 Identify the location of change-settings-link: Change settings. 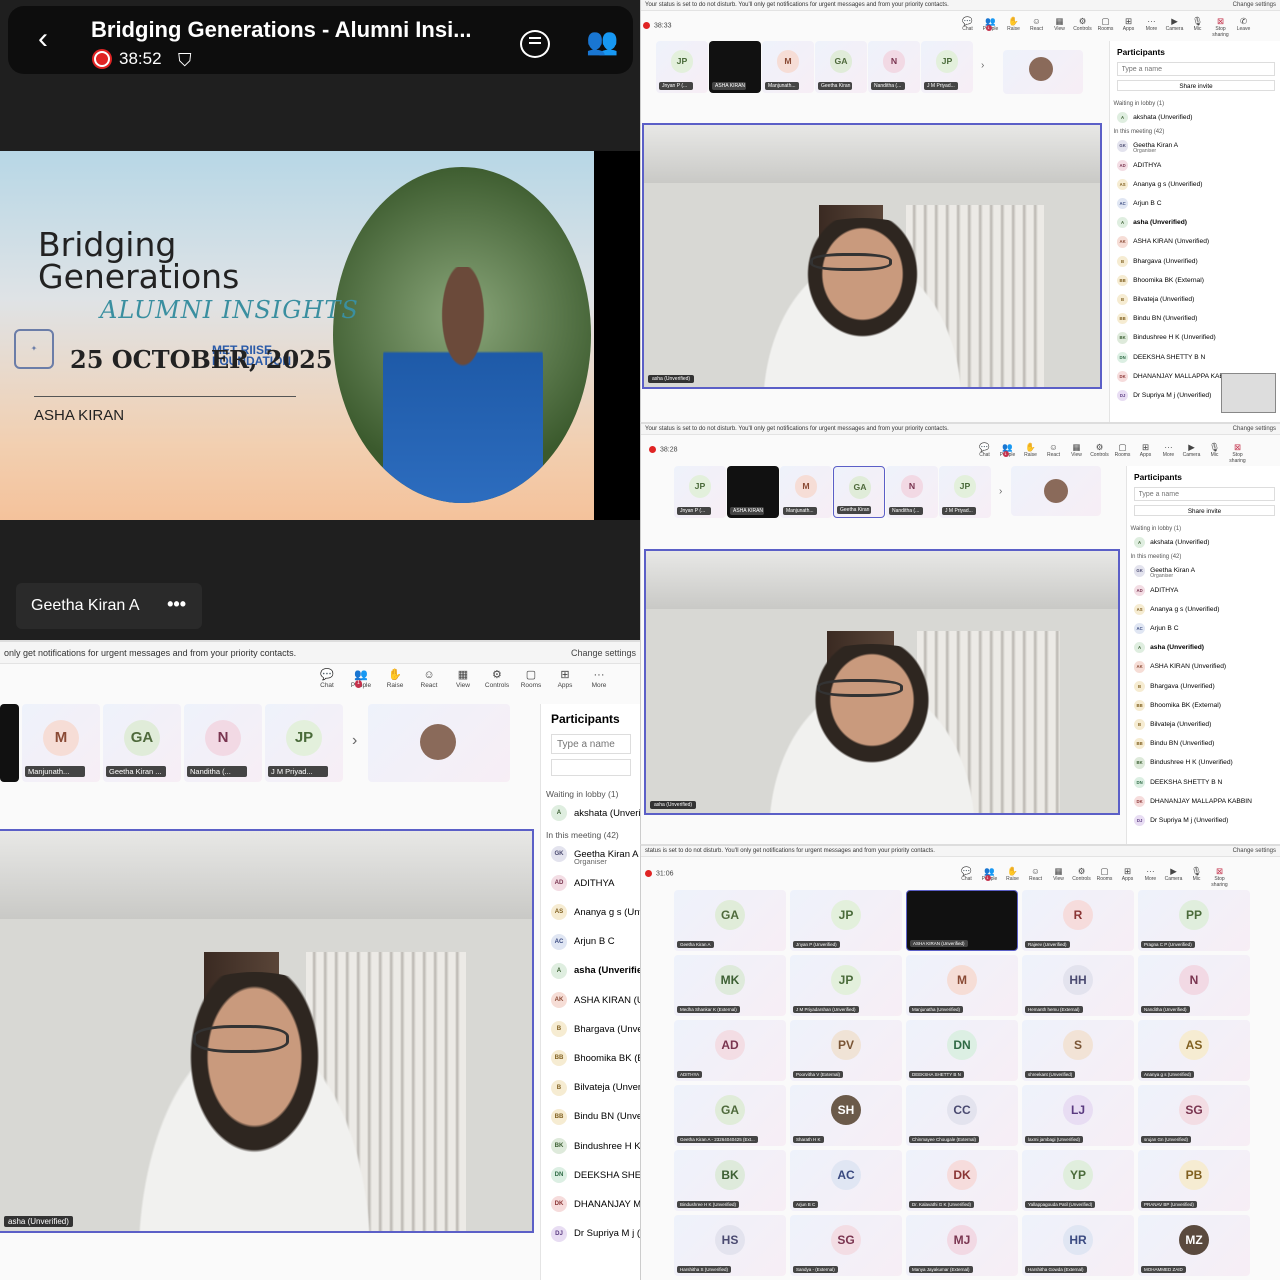
(1254, 5).